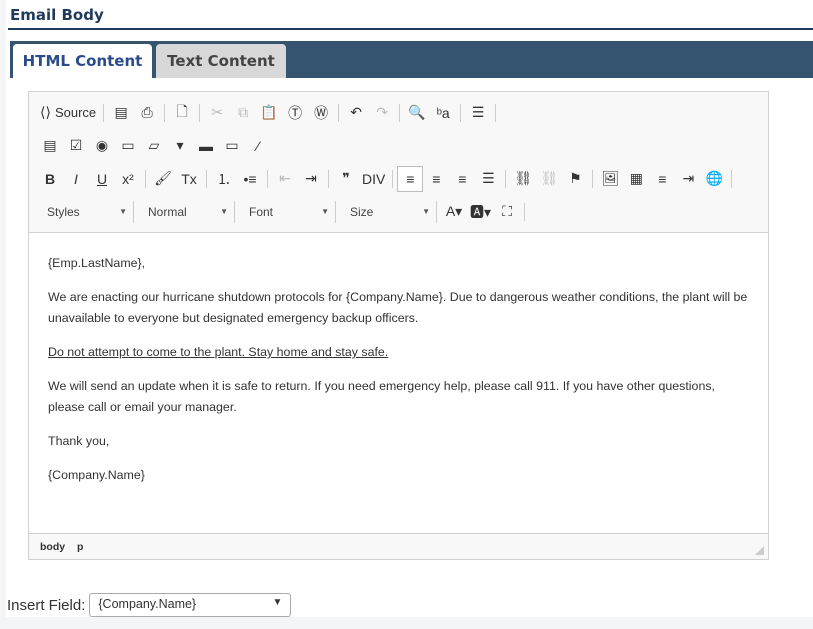 The width and height of the screenshot is (813, 629). I want to click on checkbox-button: ☑, so click(76, 146).